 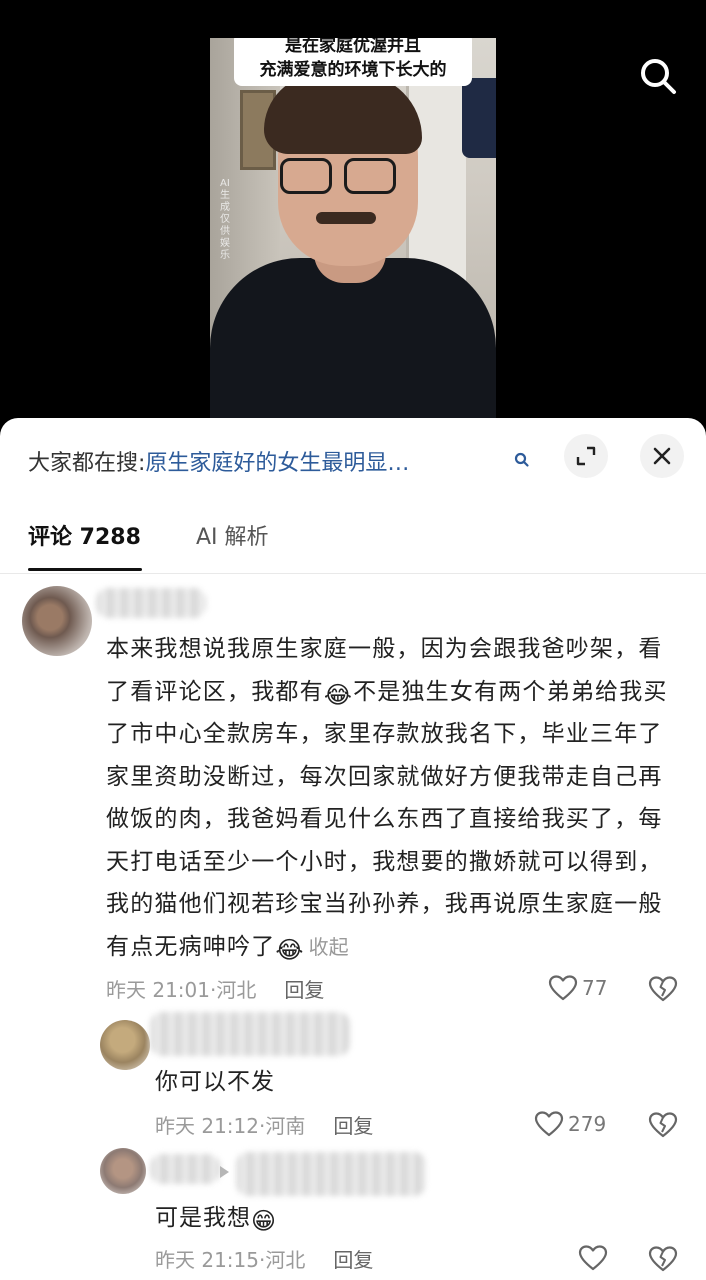 I want to click on active-tab-indicator, so click(x=85, y=569).